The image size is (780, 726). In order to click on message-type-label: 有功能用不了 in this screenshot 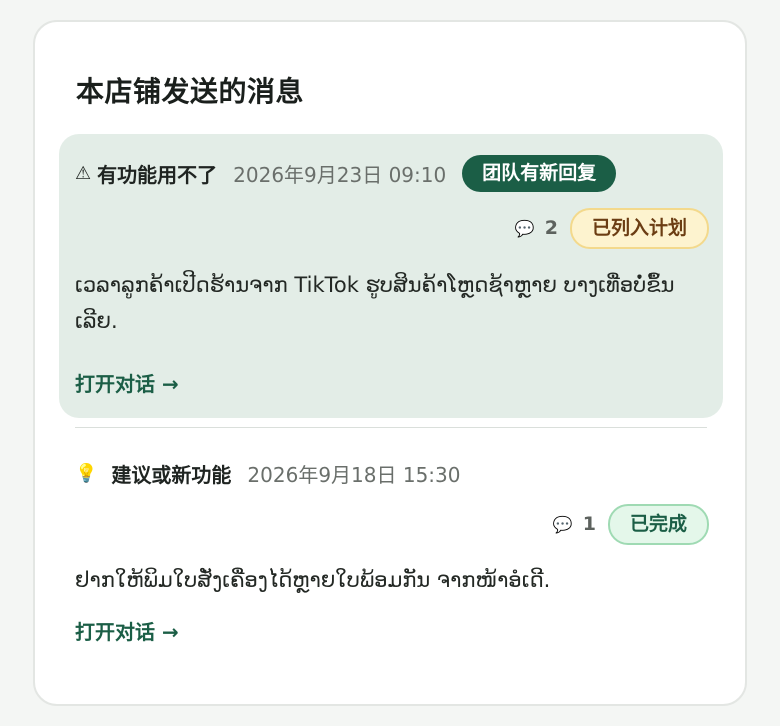, I will do `click(157, 174)`.